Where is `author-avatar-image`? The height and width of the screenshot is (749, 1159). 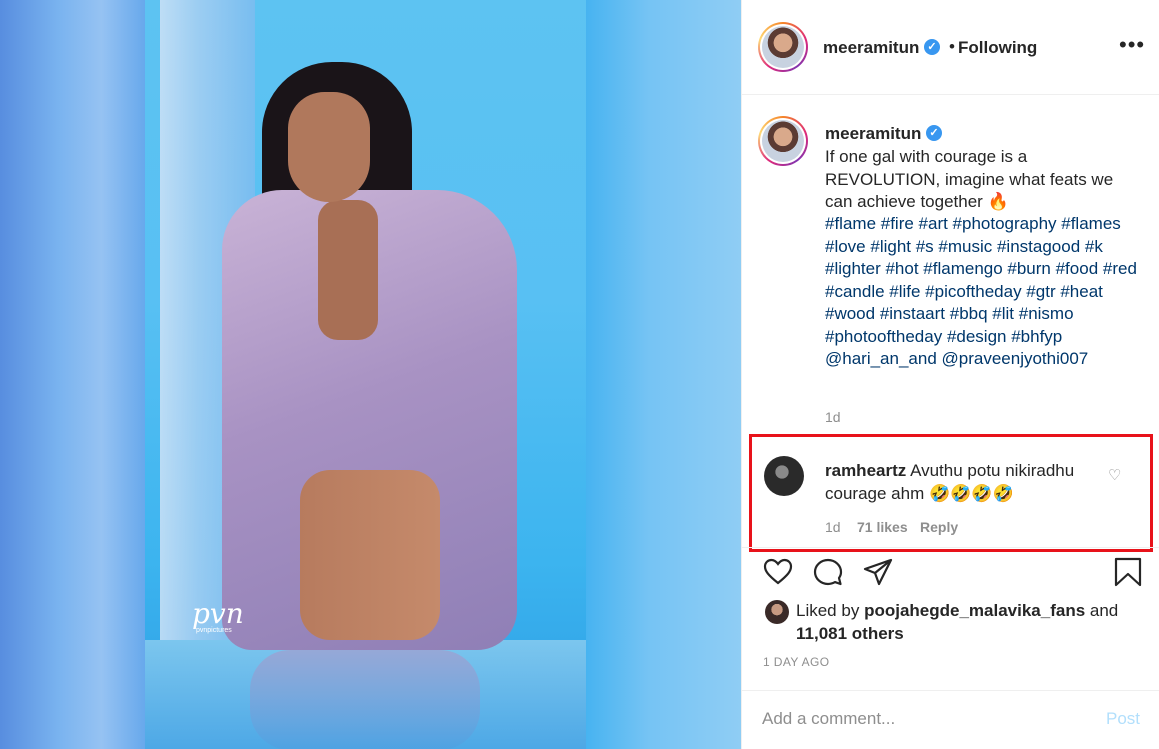 author-avatar-image is located at coordinates (783, 47).